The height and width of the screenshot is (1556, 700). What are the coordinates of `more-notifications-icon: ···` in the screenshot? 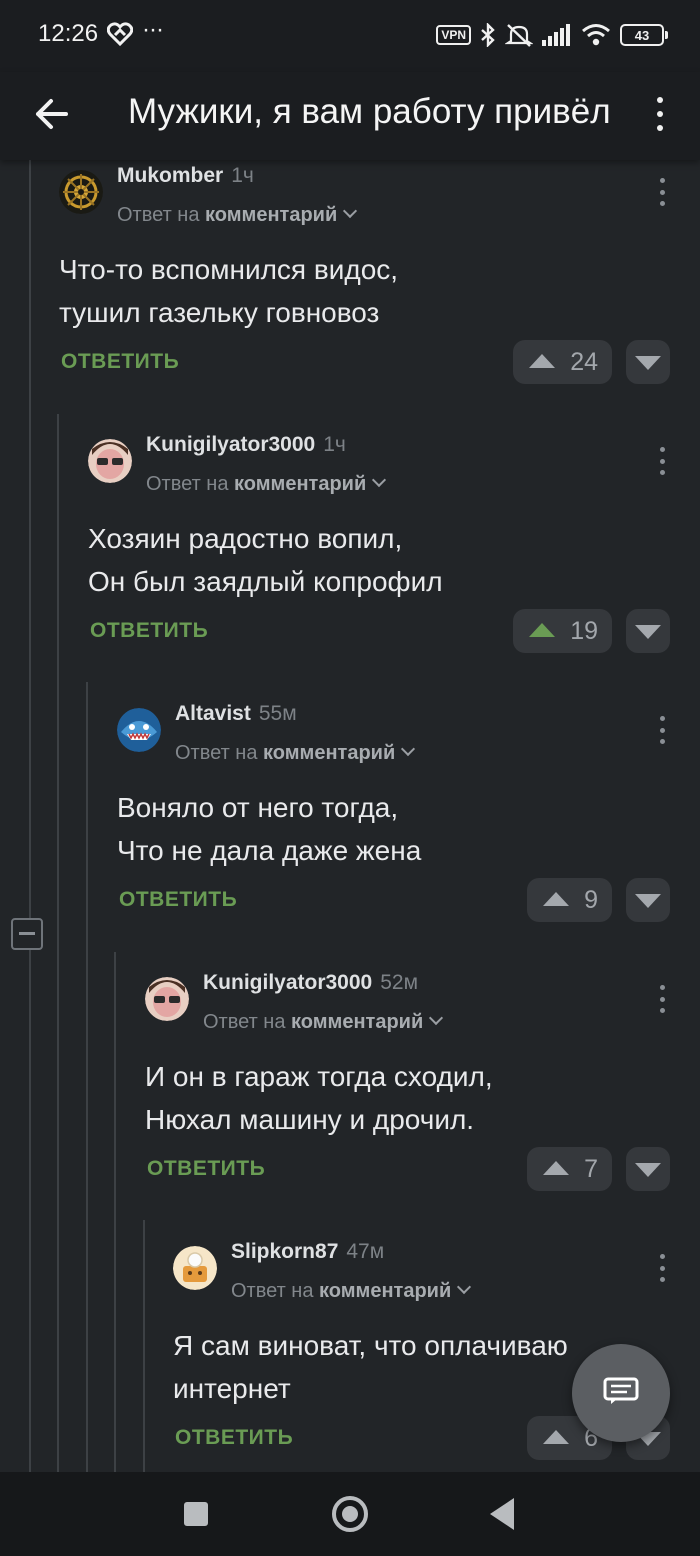 It's located at (153, 29).